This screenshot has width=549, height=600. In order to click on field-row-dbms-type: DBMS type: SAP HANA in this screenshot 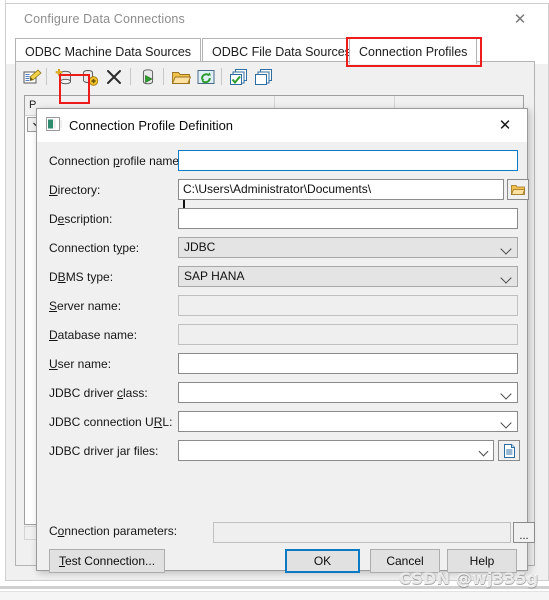, I will do `click(282, 279)`.